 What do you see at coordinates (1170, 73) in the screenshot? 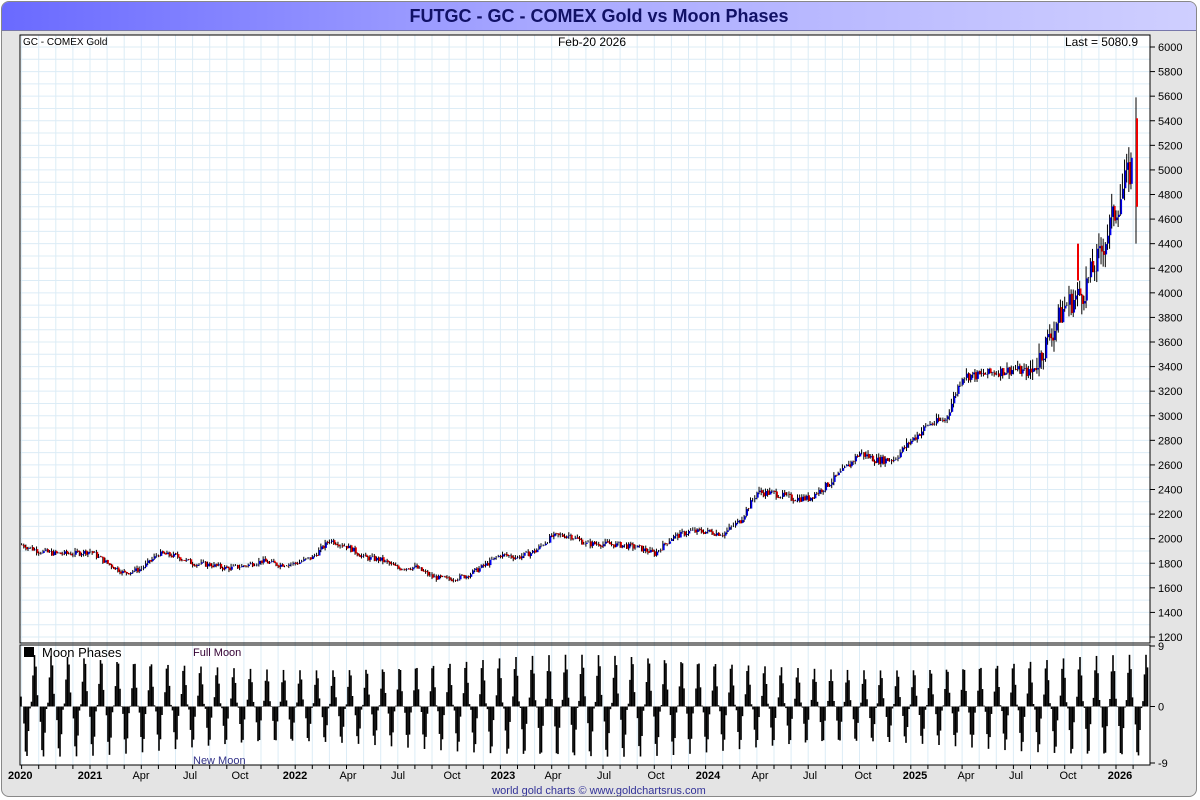
I see `y-tick-label: 5800` at bounding box center [1170, 73].